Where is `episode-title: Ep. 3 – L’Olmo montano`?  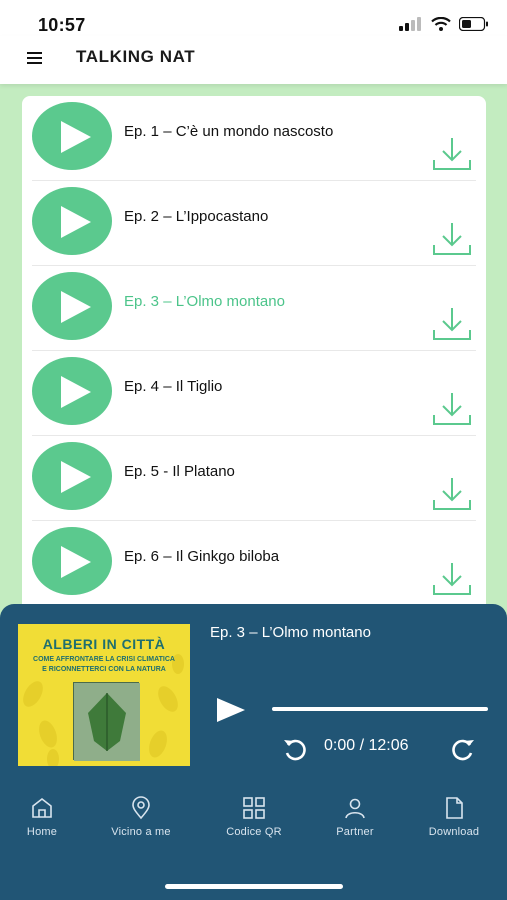 episode-title: Ep. 3 – L’Olmo montano is located at coordinates (204, 301).